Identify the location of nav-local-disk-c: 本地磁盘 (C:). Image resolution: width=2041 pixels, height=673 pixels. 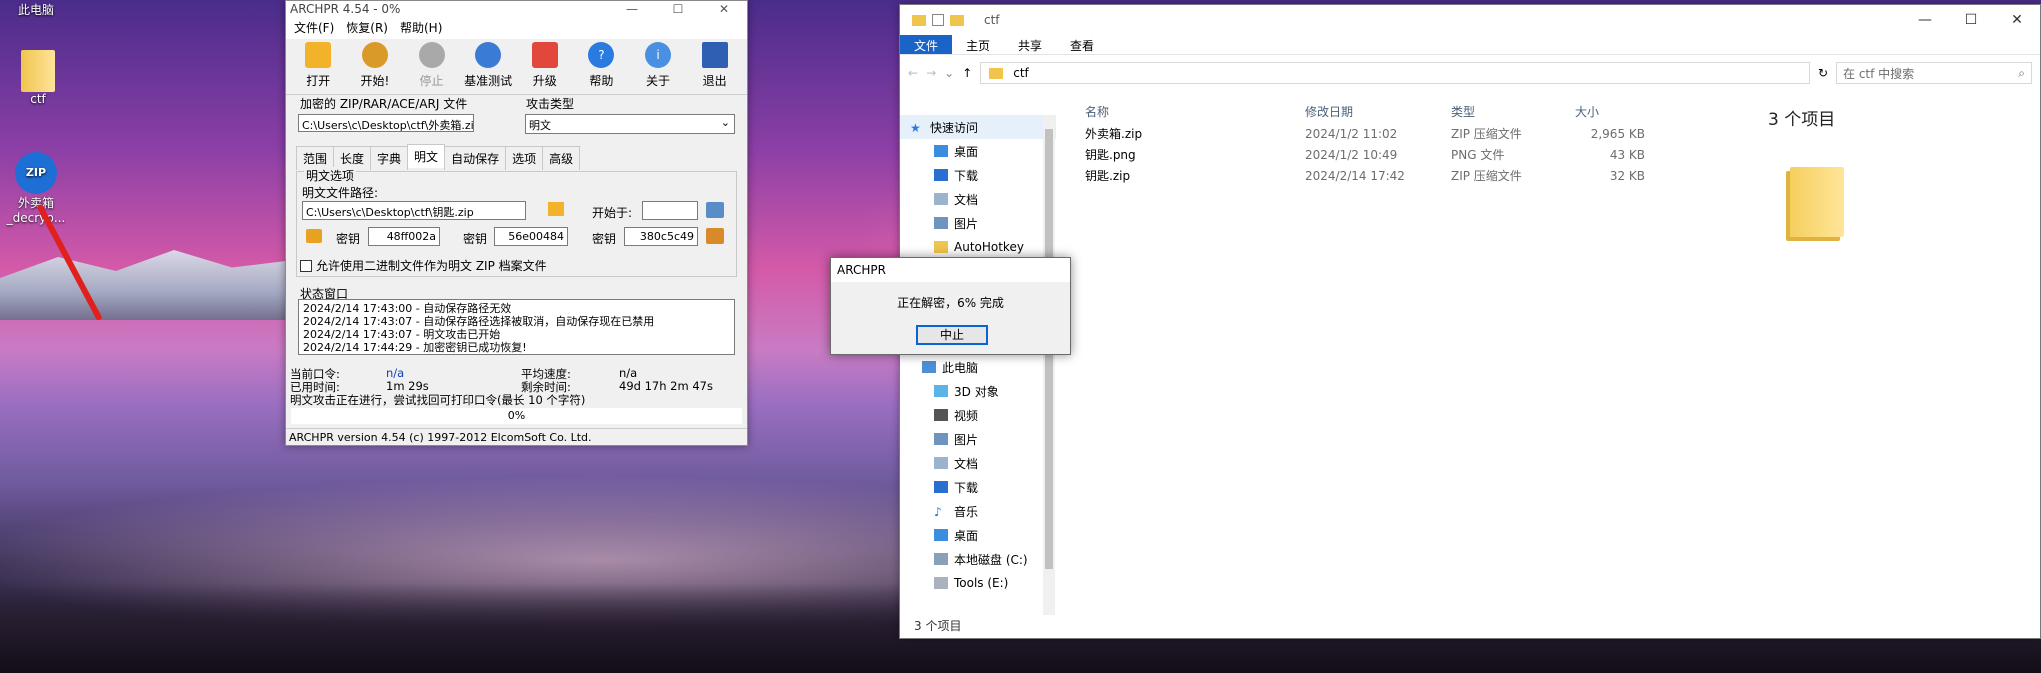
(978, 559).